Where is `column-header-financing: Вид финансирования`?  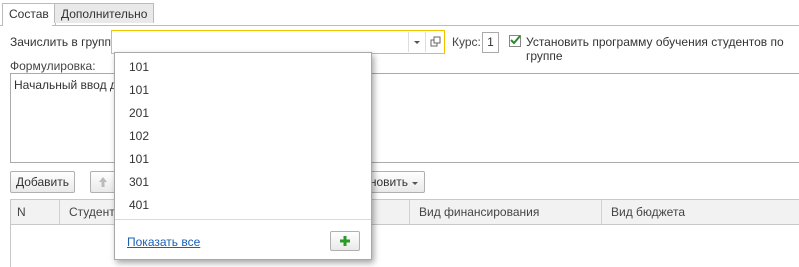
column-header-financing: Вид финансирования is located at coordinates (479, 212).